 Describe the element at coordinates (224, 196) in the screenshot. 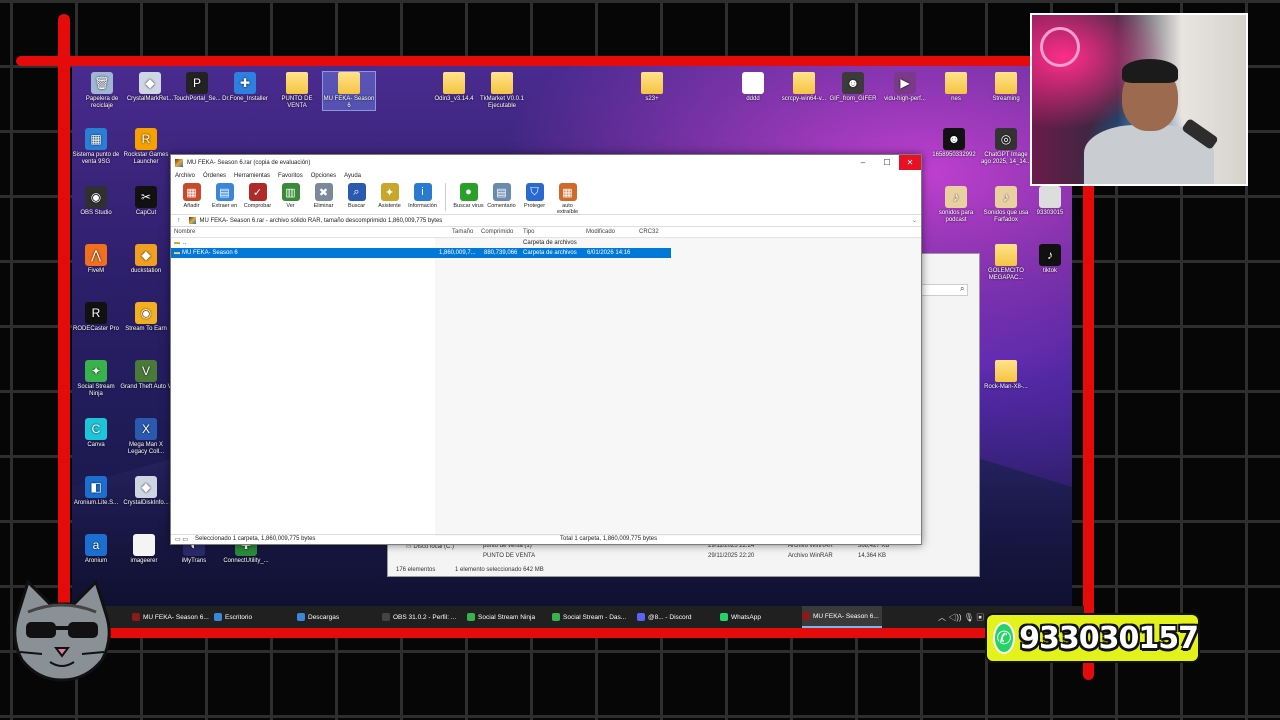

I see `toolbar-button-1: ▤ Extraer en` at that location.